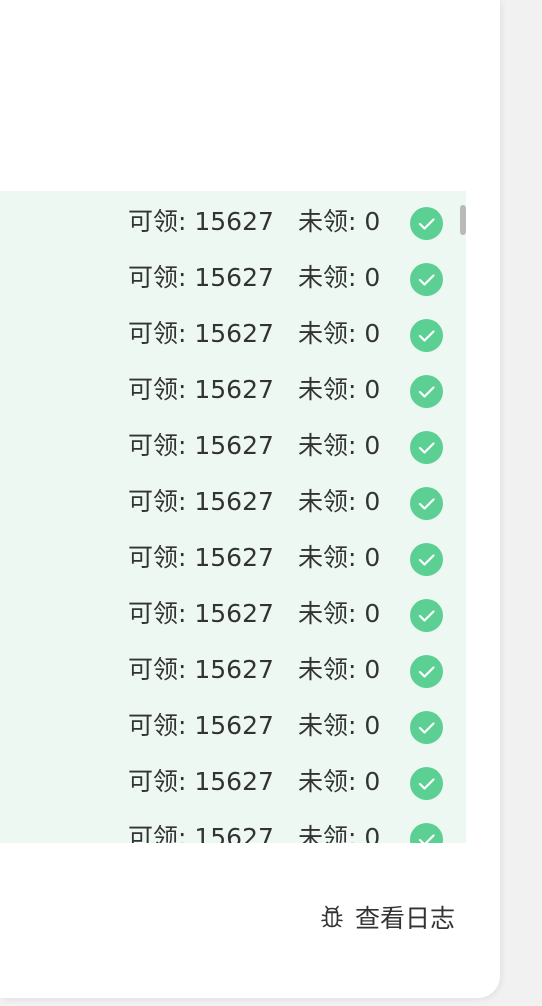 This screenshot has width=542, height=1006. Describe the element at coordinates (463, 220) in the screenshot. I see `scrollbar-thumb` at that location.